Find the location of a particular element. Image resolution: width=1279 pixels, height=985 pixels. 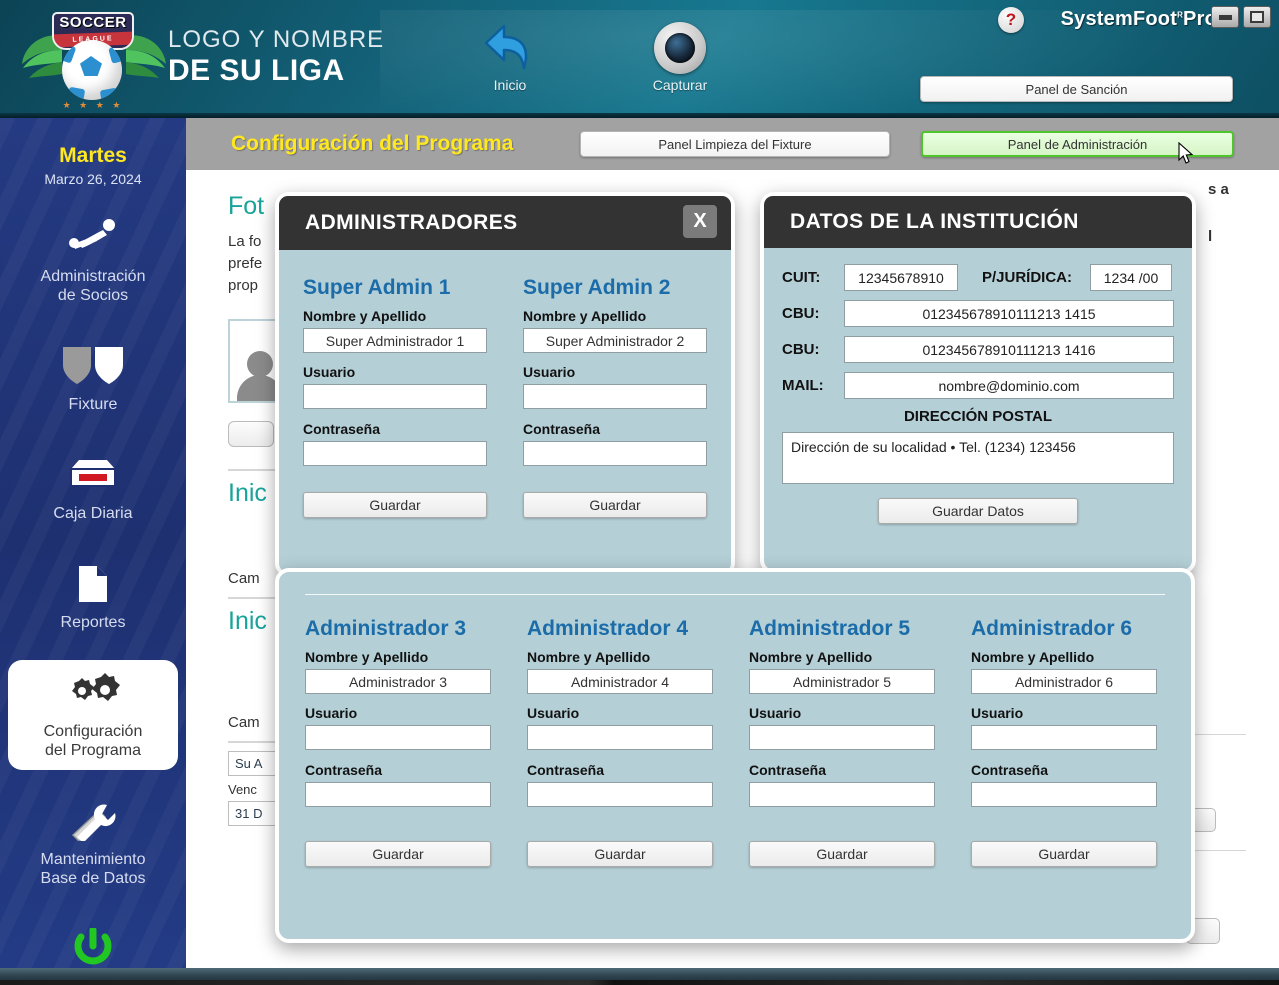

league-name-line1: LOGO Y NOMBRE is located at coordinates (276, 39).